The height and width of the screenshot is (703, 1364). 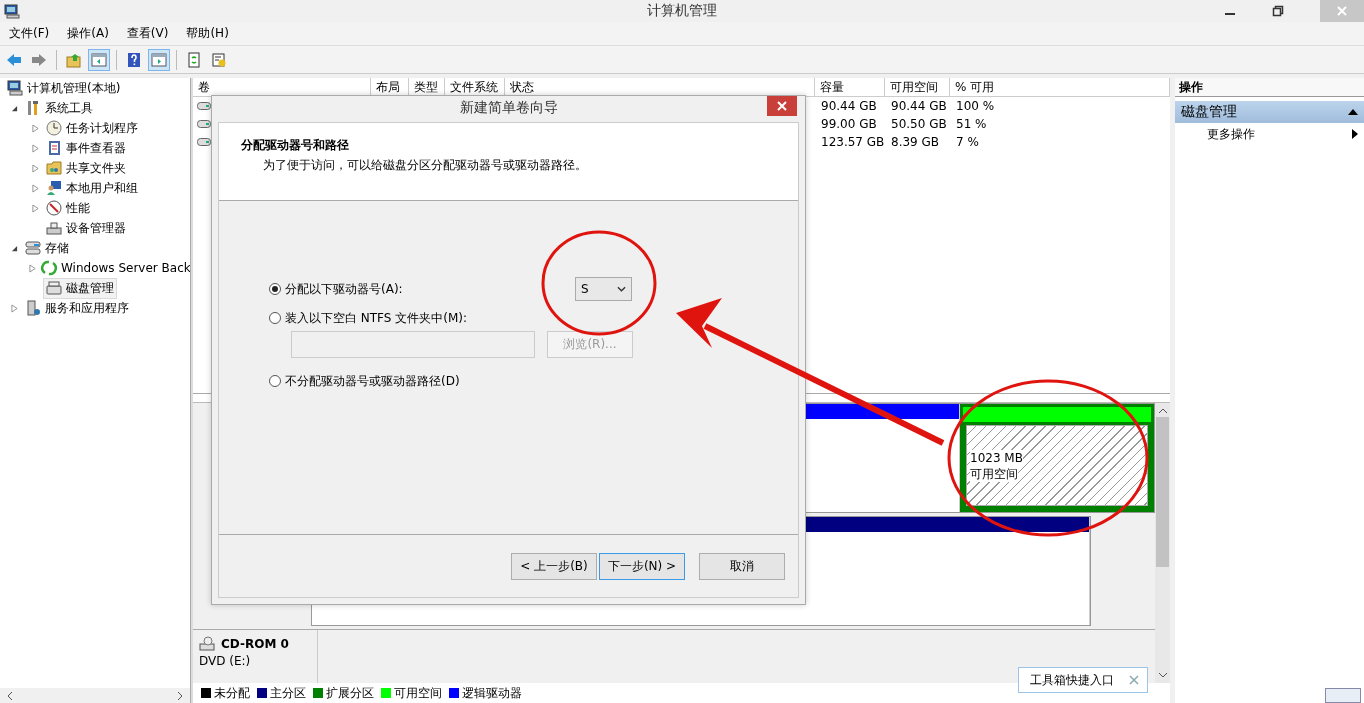 What do you see at coordinates (207, 33) in the screenshot?
I see `menu-item: 帮助(H)` at bounding box center [207, 33].